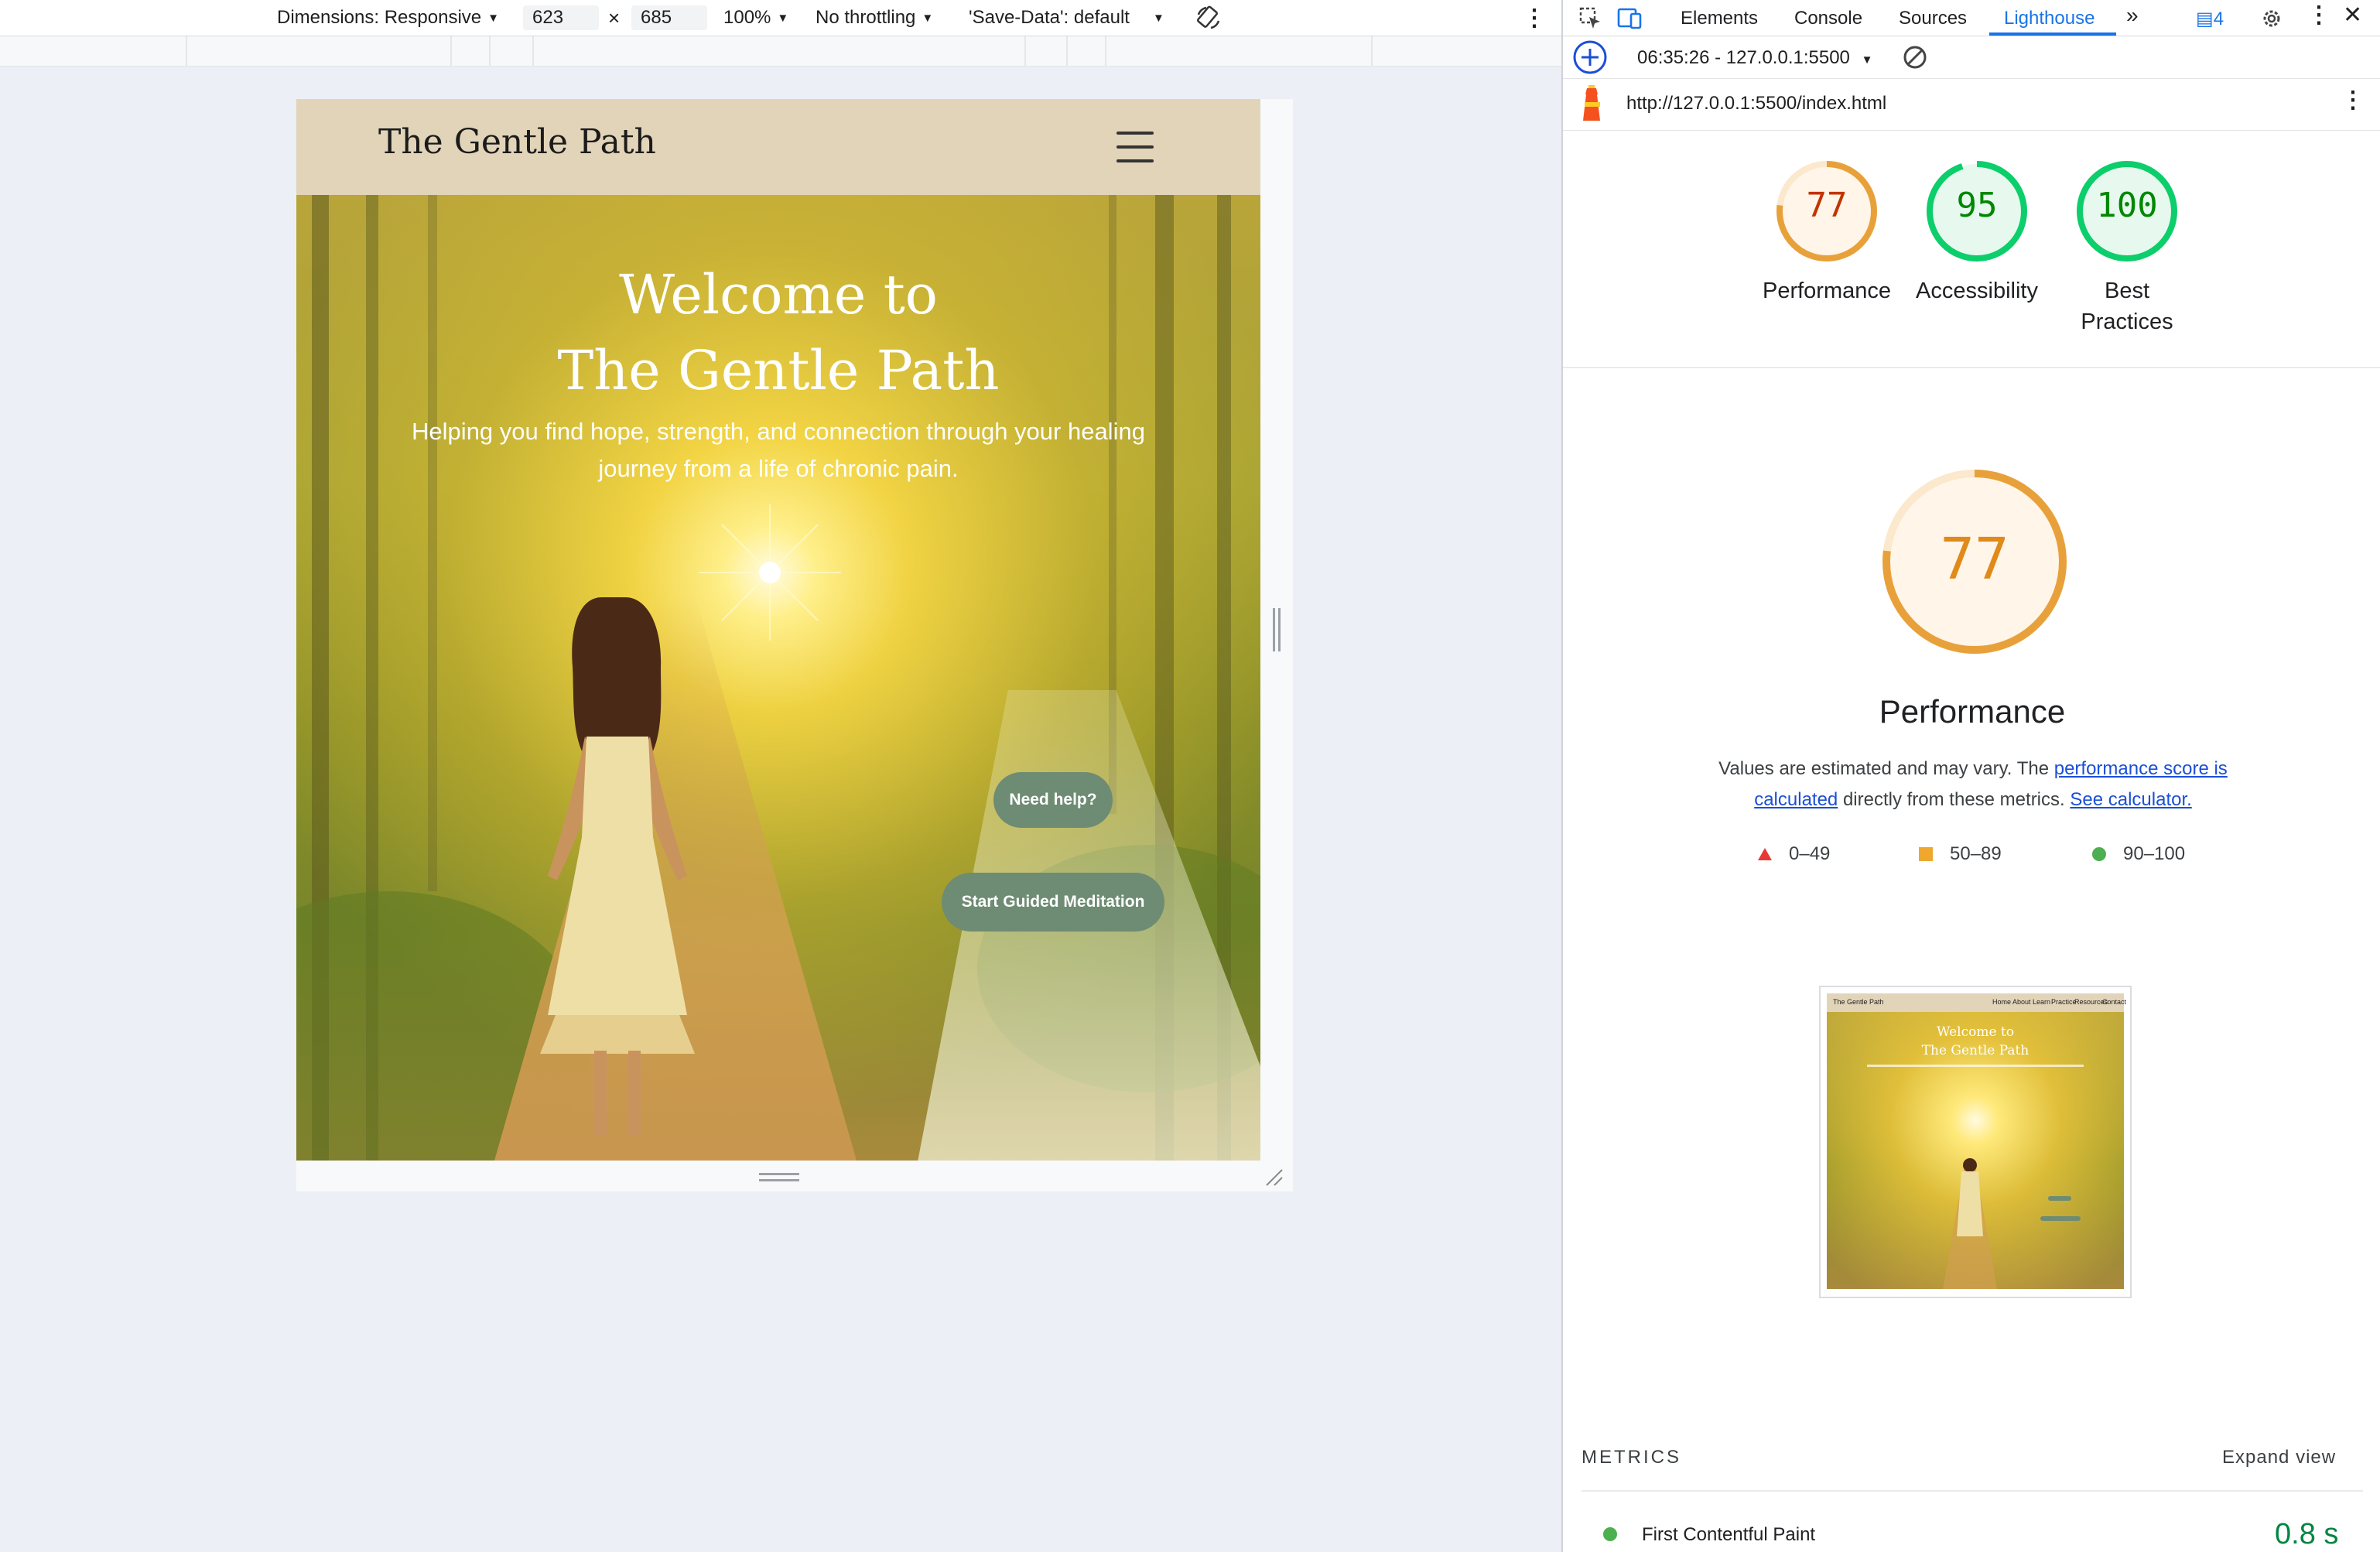  What do you see at coordinates (1975, 1041) in the screenshot?
I see `thumbnail-heading: Welcome to The Gentle Path` at bounding box center [1975, 1041].